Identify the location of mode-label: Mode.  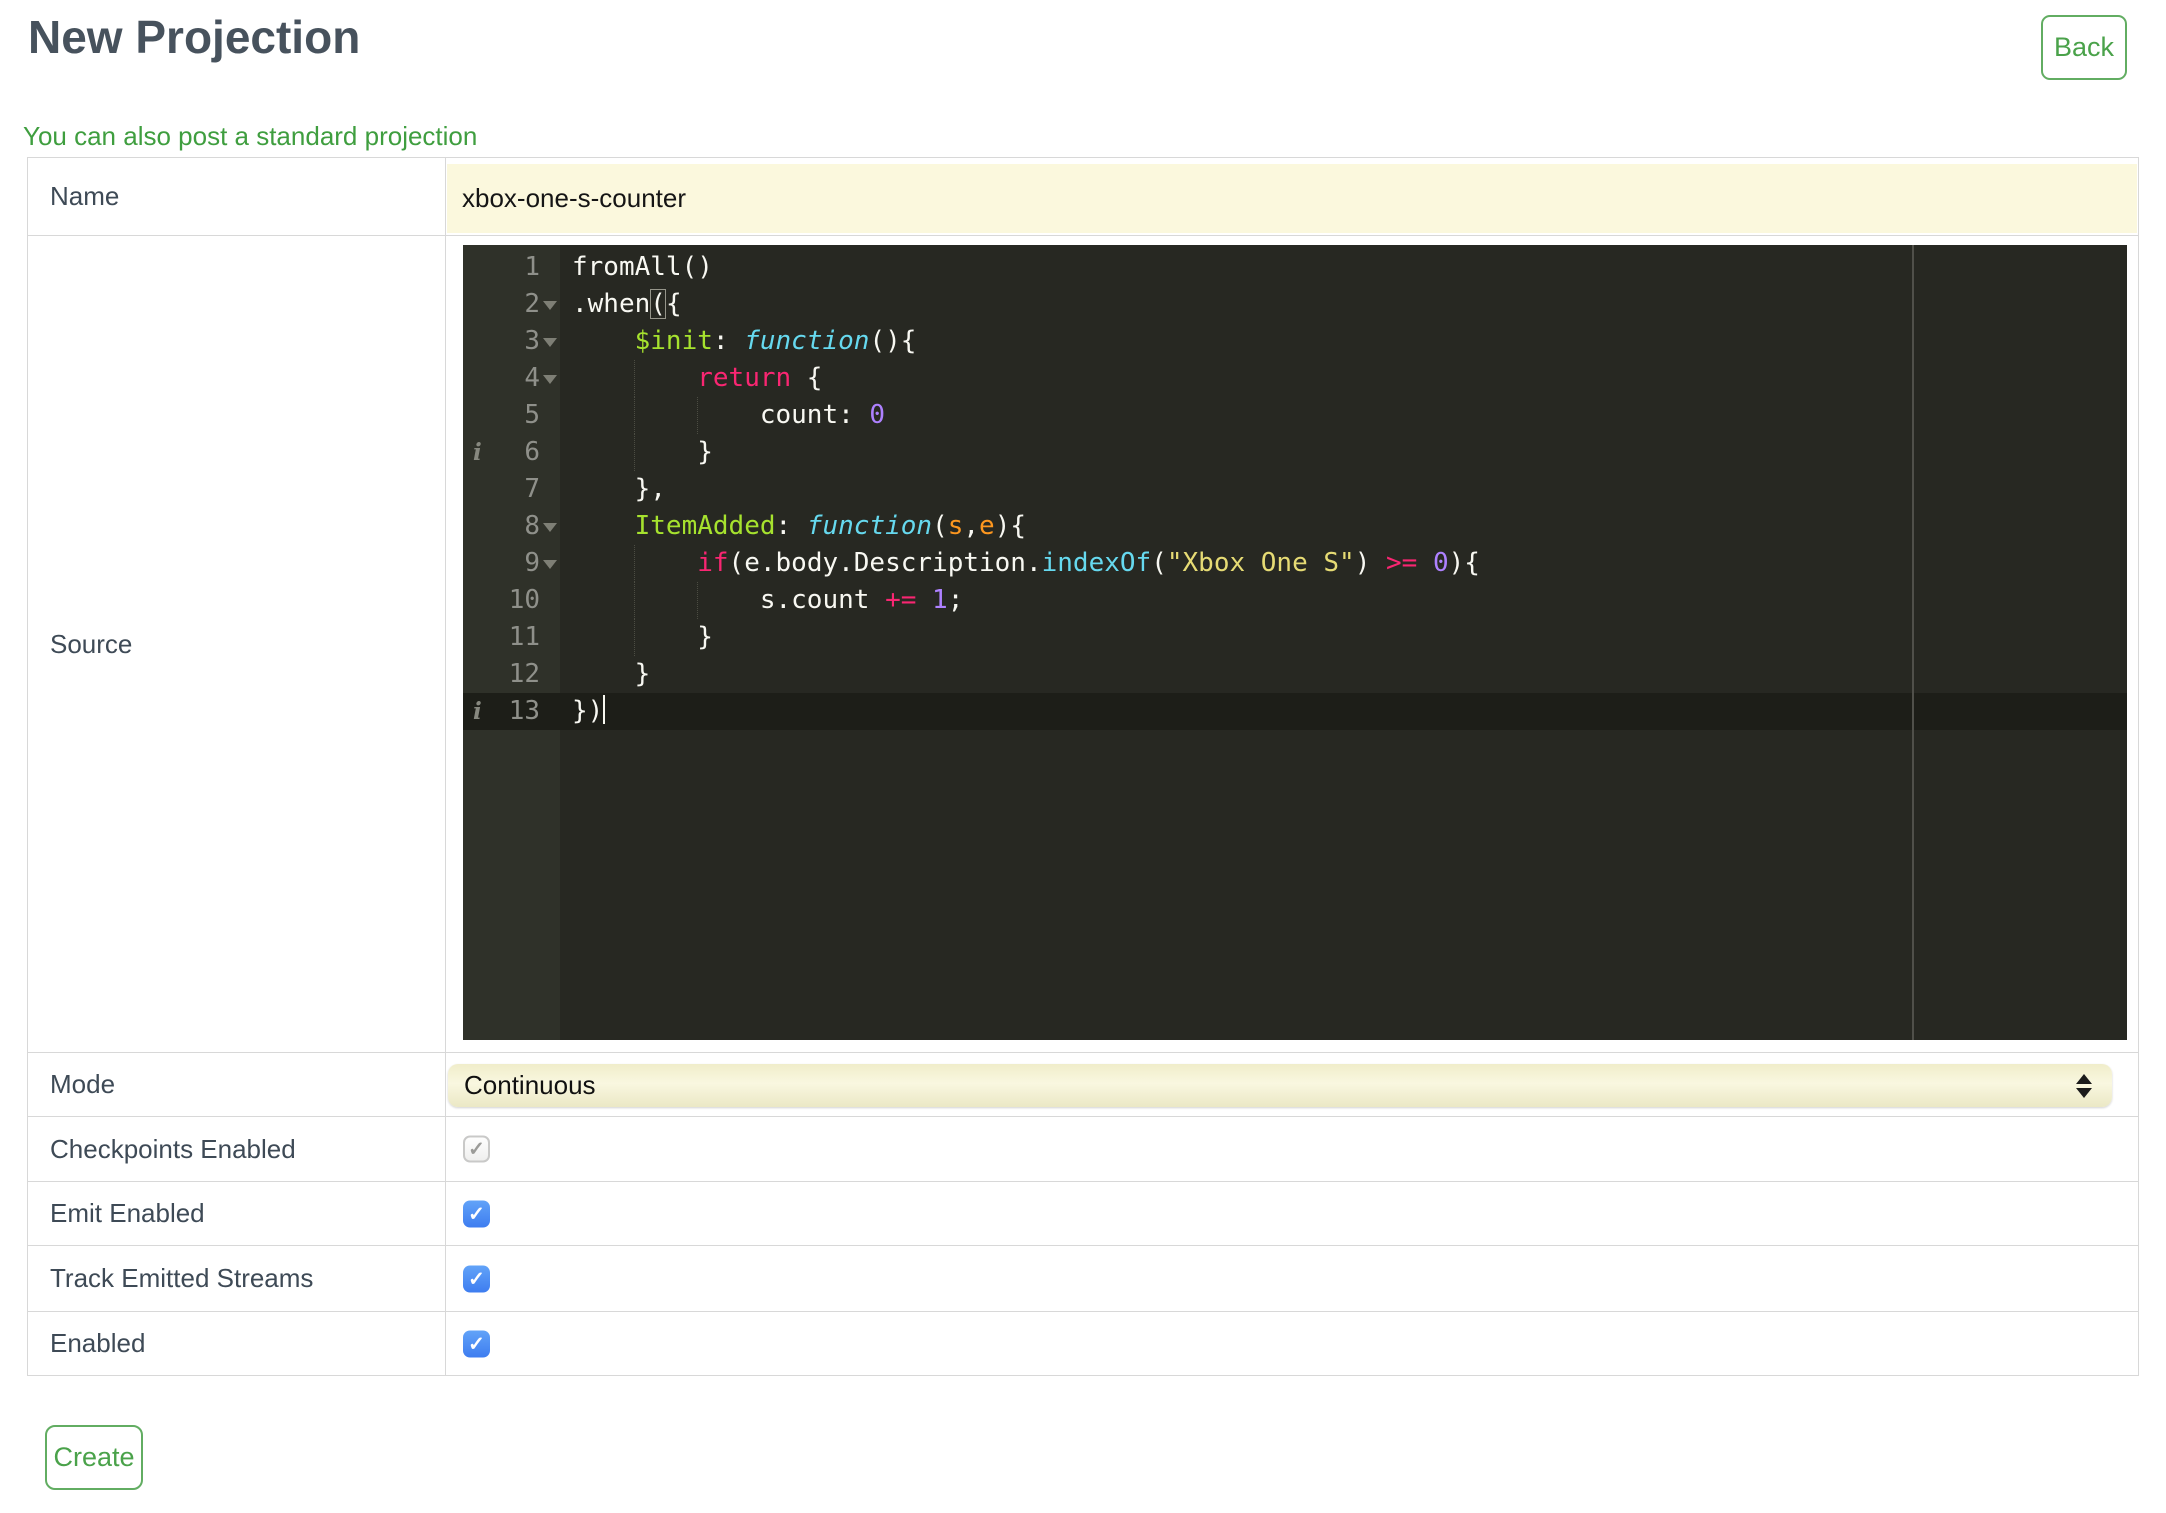
(237, 1084).